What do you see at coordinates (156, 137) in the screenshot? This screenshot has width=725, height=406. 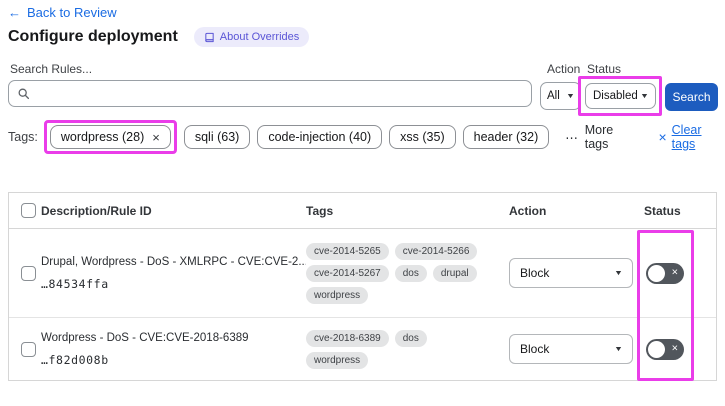 I see `remove-tag-icon: ×` at bounding box center [156, 137].